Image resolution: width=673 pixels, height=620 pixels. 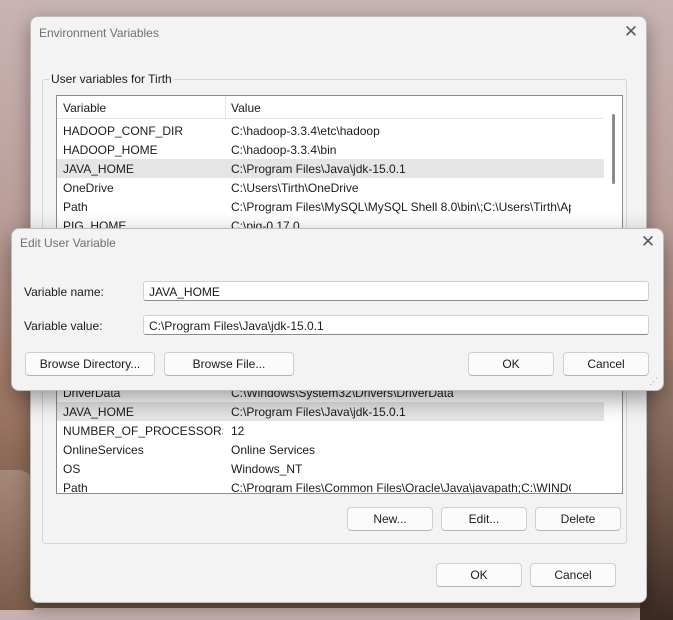 What do you see at coordinates (606, 364) in the screenshot?
I see `dialog-cancel-button: Cancel` at bounding box center [606, 364].